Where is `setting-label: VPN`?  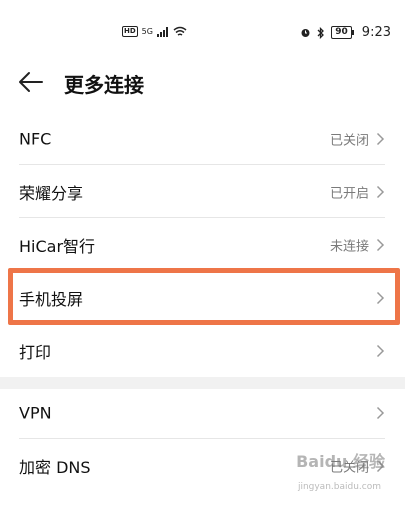 setting-label: VPN is located at coordinates (35, 412).